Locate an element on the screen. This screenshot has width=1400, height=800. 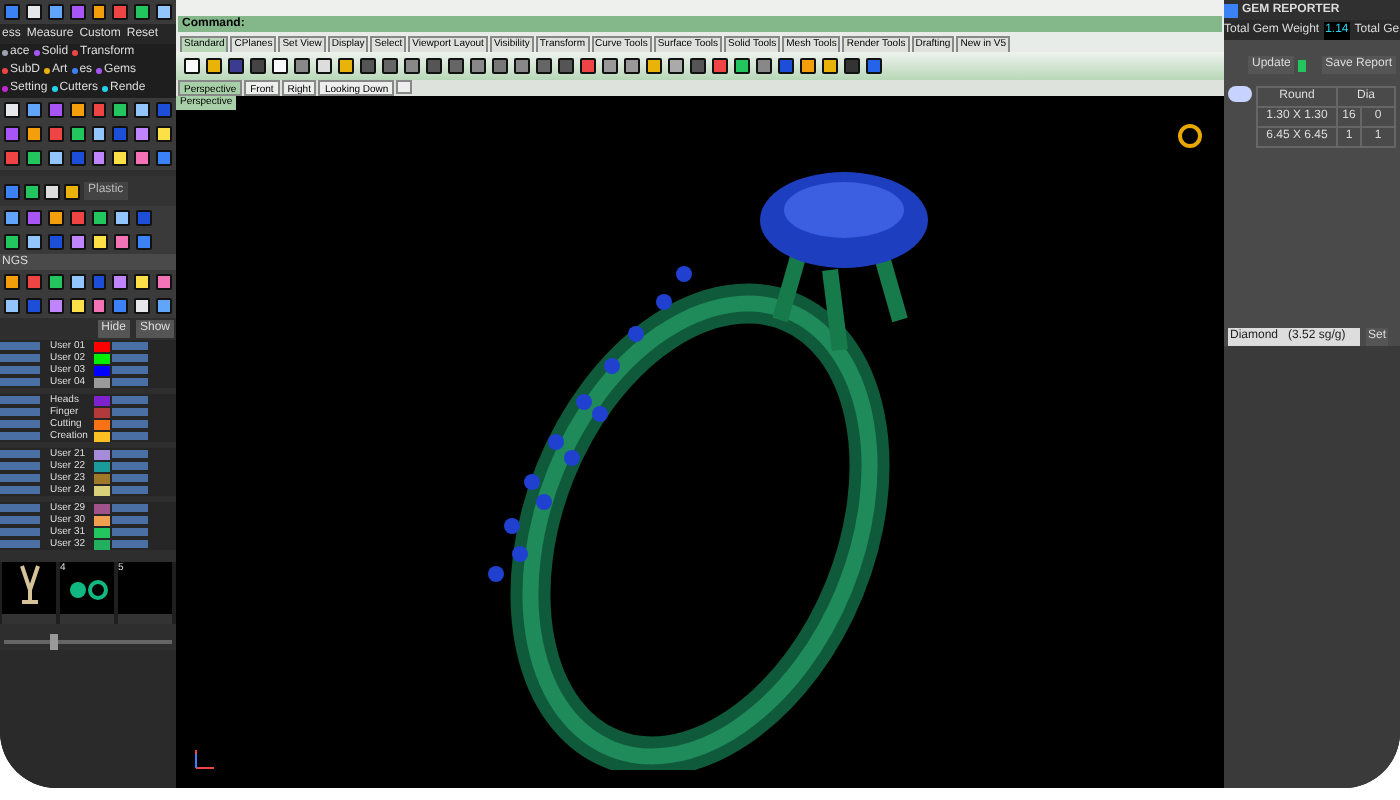
update-icon is located at coordinates (1302, 65).